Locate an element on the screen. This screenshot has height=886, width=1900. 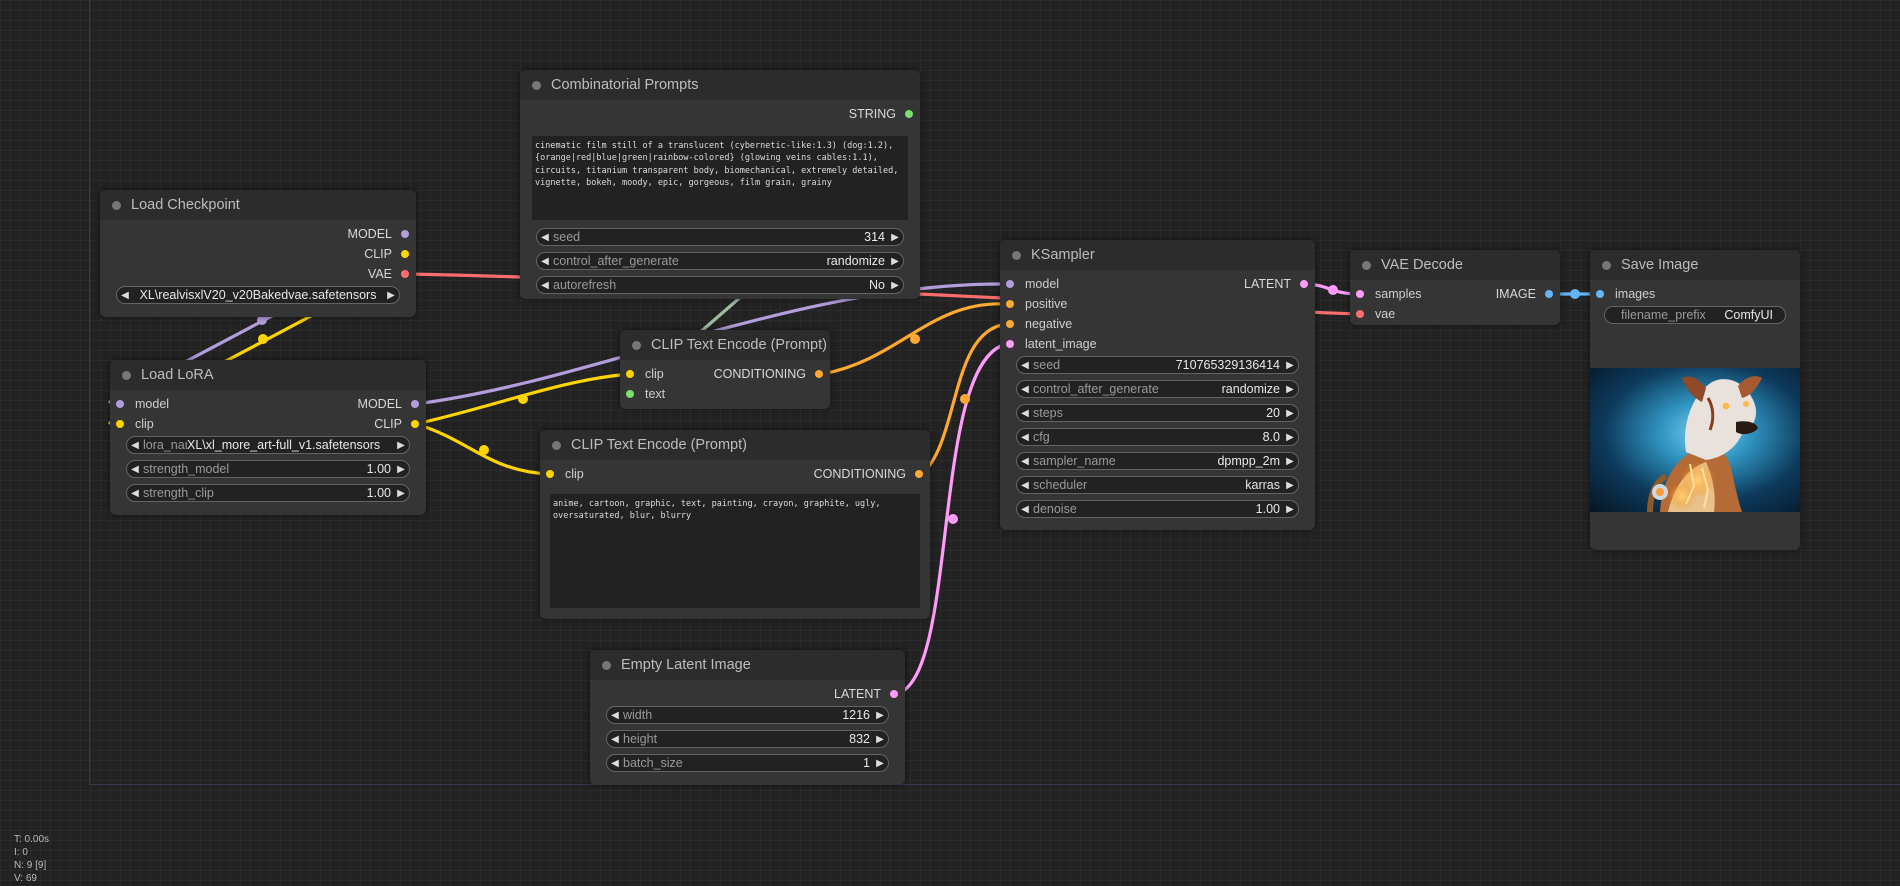
sampler-name-combo: ◀ sampler_name dpmpp_2m ▶ is located at coordinates (1157, 461).